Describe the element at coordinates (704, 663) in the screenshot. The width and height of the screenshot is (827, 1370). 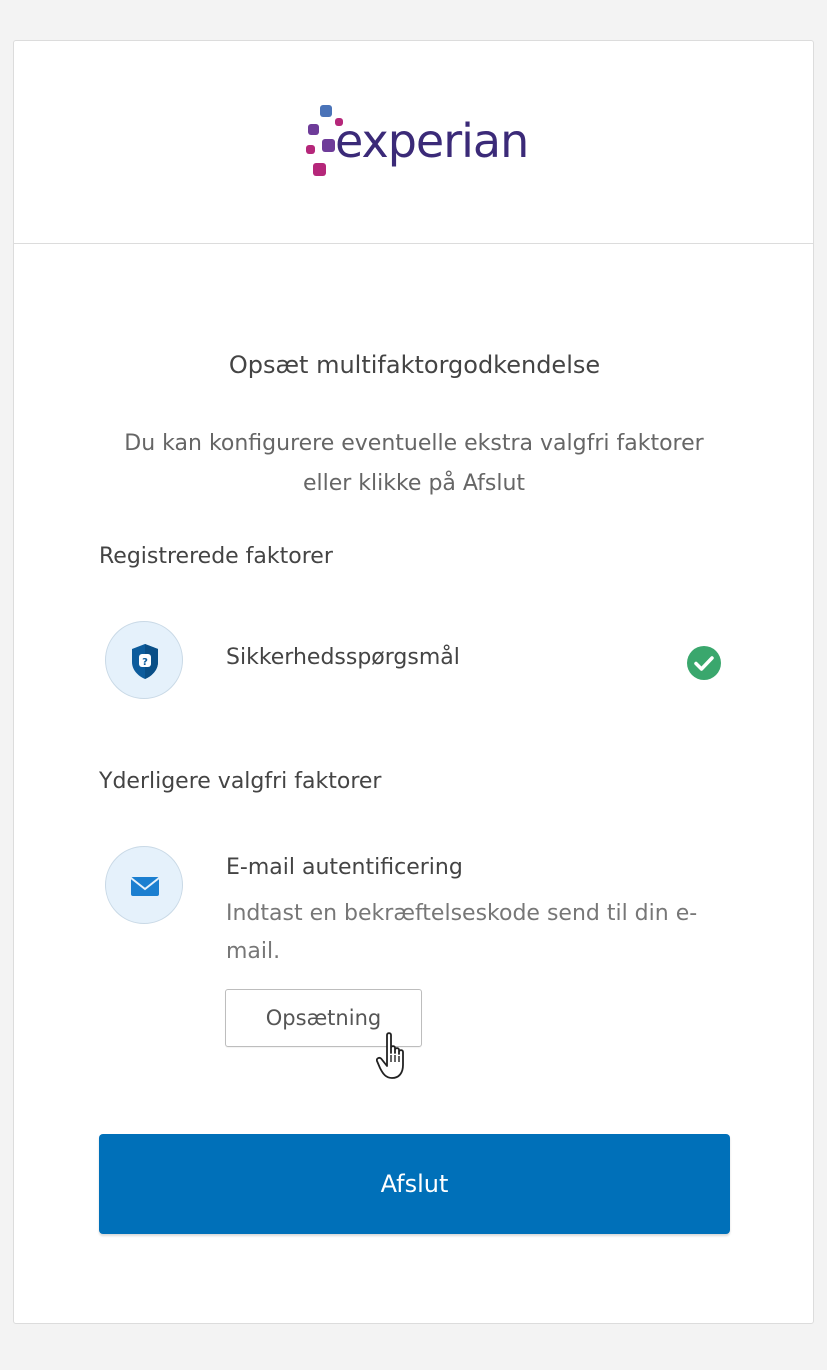
I see `check-circle-icon` at that location.